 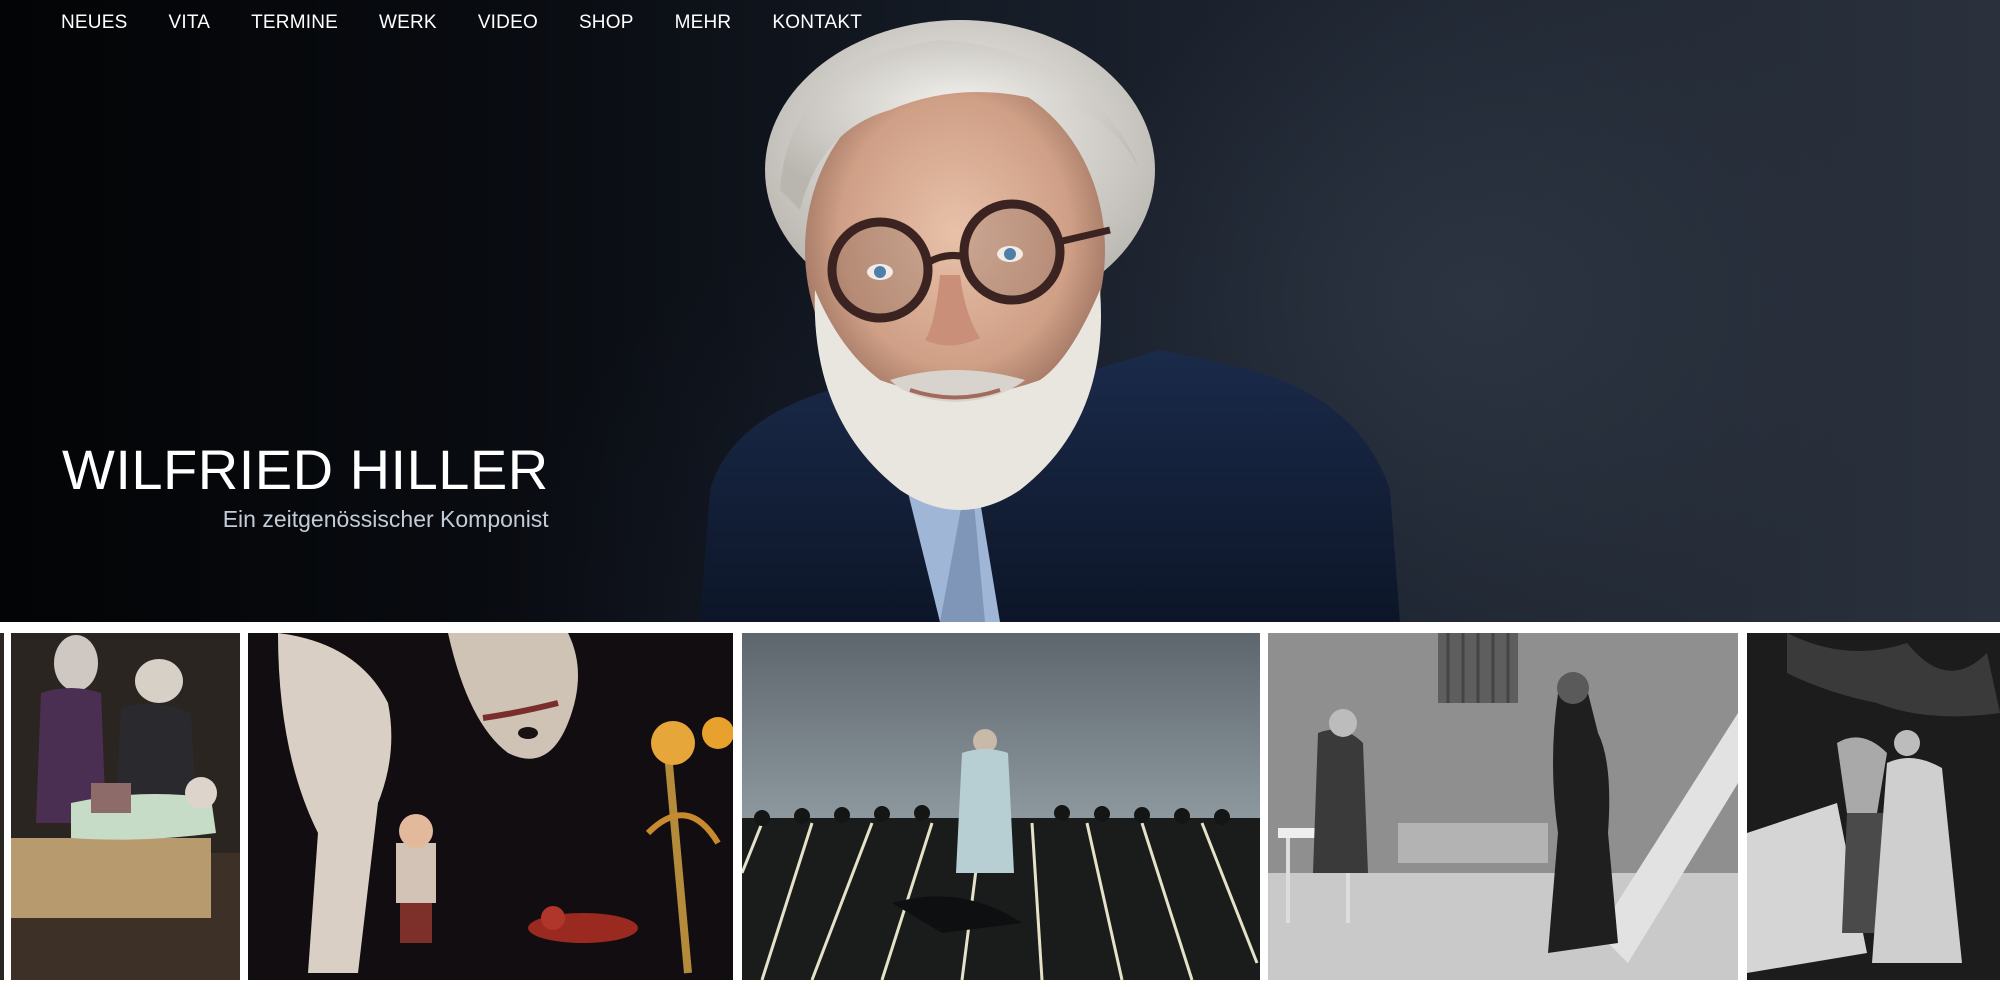 What do you see at coordinates (189, 23) in the screenshot?
I see `nav-item-vita: VITA` at bounding box center [189, 23].